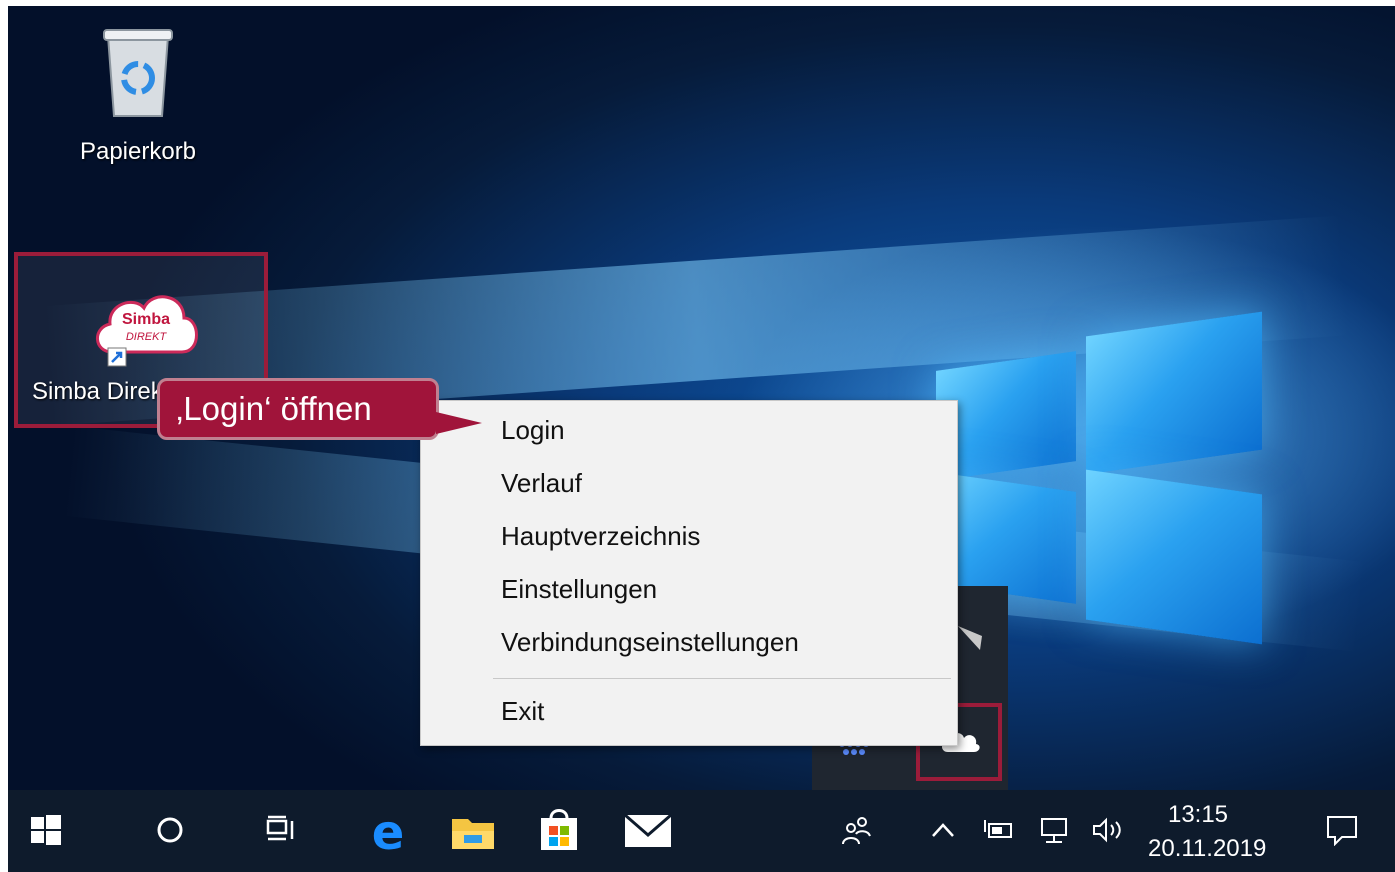 The height and width of the screenshot is (872, 1395). What do you see at coordinates (138, 73) in the screenshot?
I see `recycle-bin-icon` at bounding box center [138, 73].